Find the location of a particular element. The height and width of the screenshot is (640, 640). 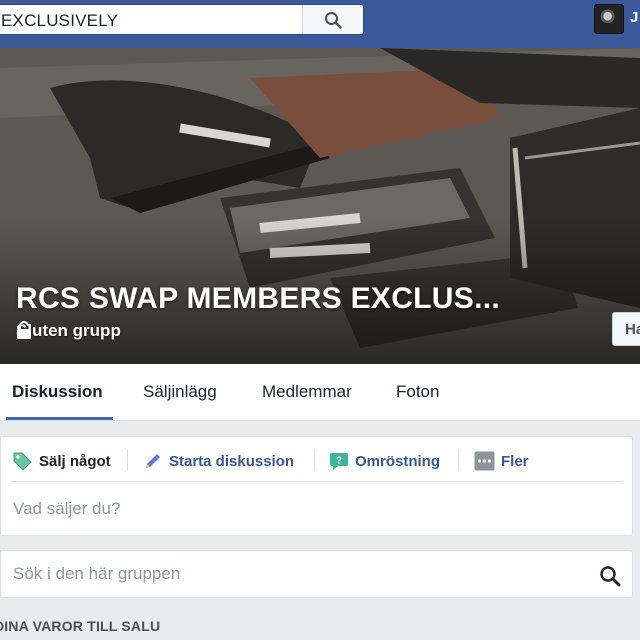

start-discussion-label: Starta diskussion is located at coordinates (232, 461).